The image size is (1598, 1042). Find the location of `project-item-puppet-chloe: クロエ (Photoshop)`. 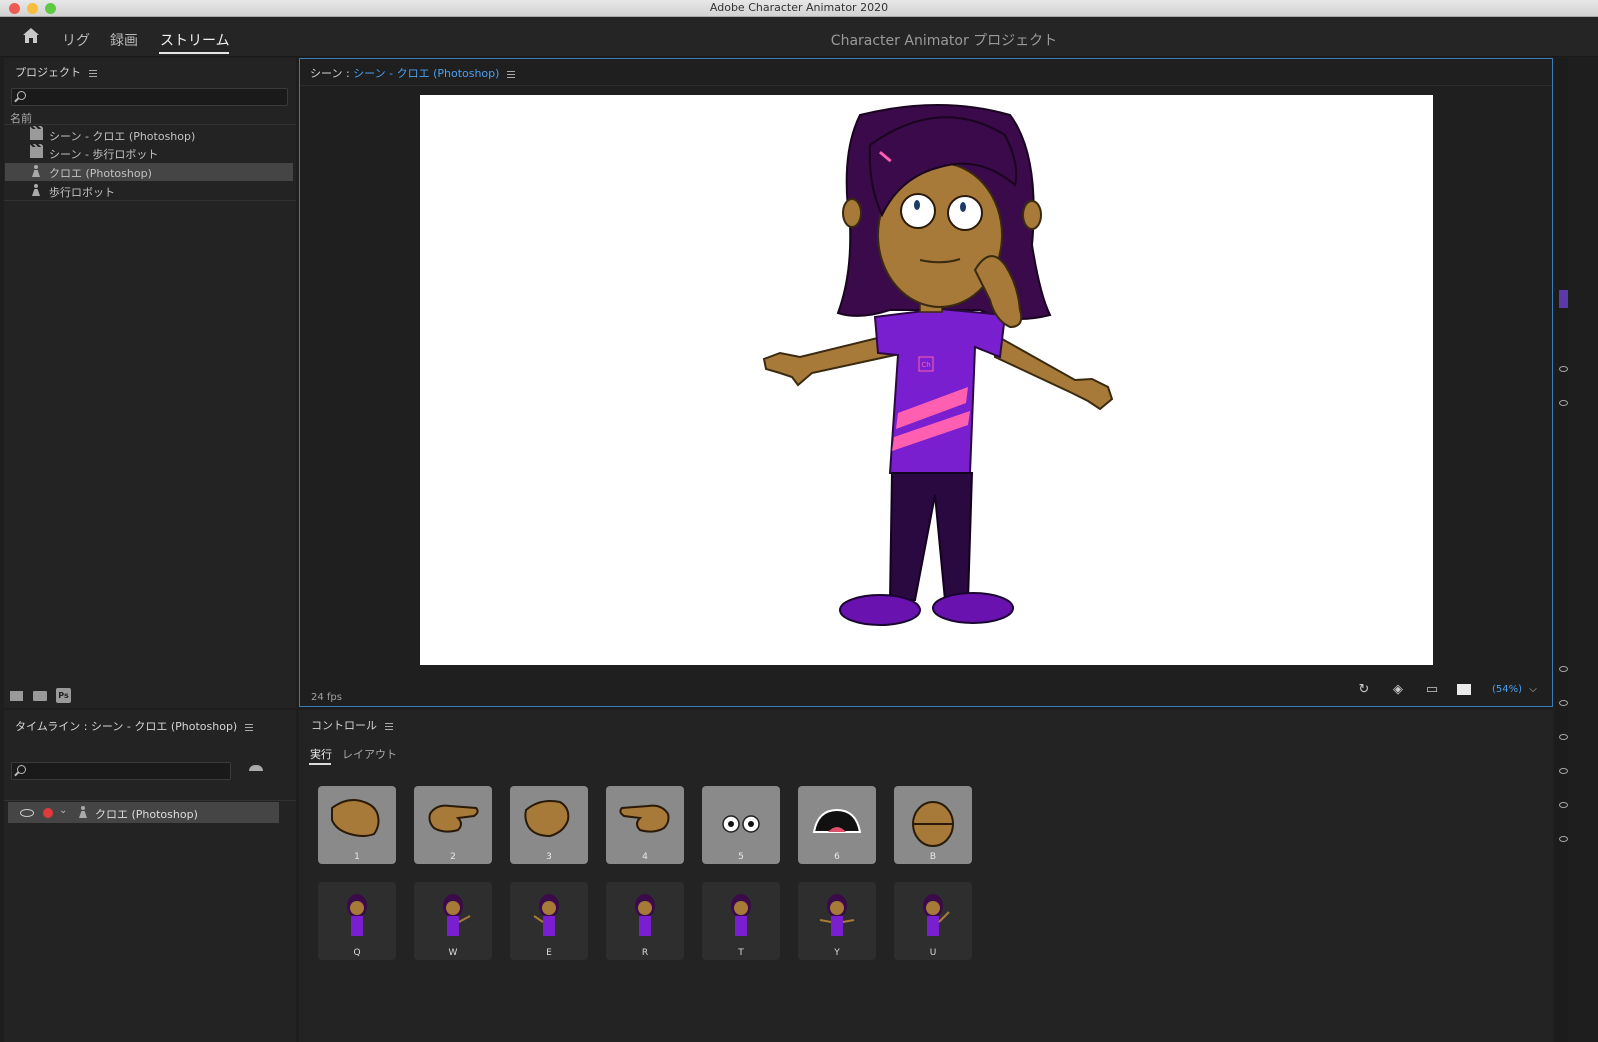

project-item-puppet-chloe: クロエ (Photoshop) is located at coordinates (149, 172).